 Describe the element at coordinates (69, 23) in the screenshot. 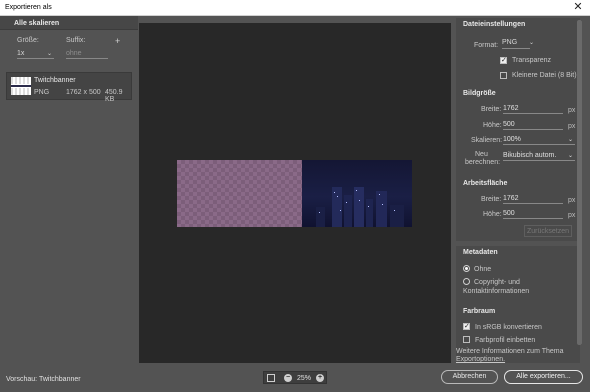

I see `scale-all-header: Alle skalieren` at that location.